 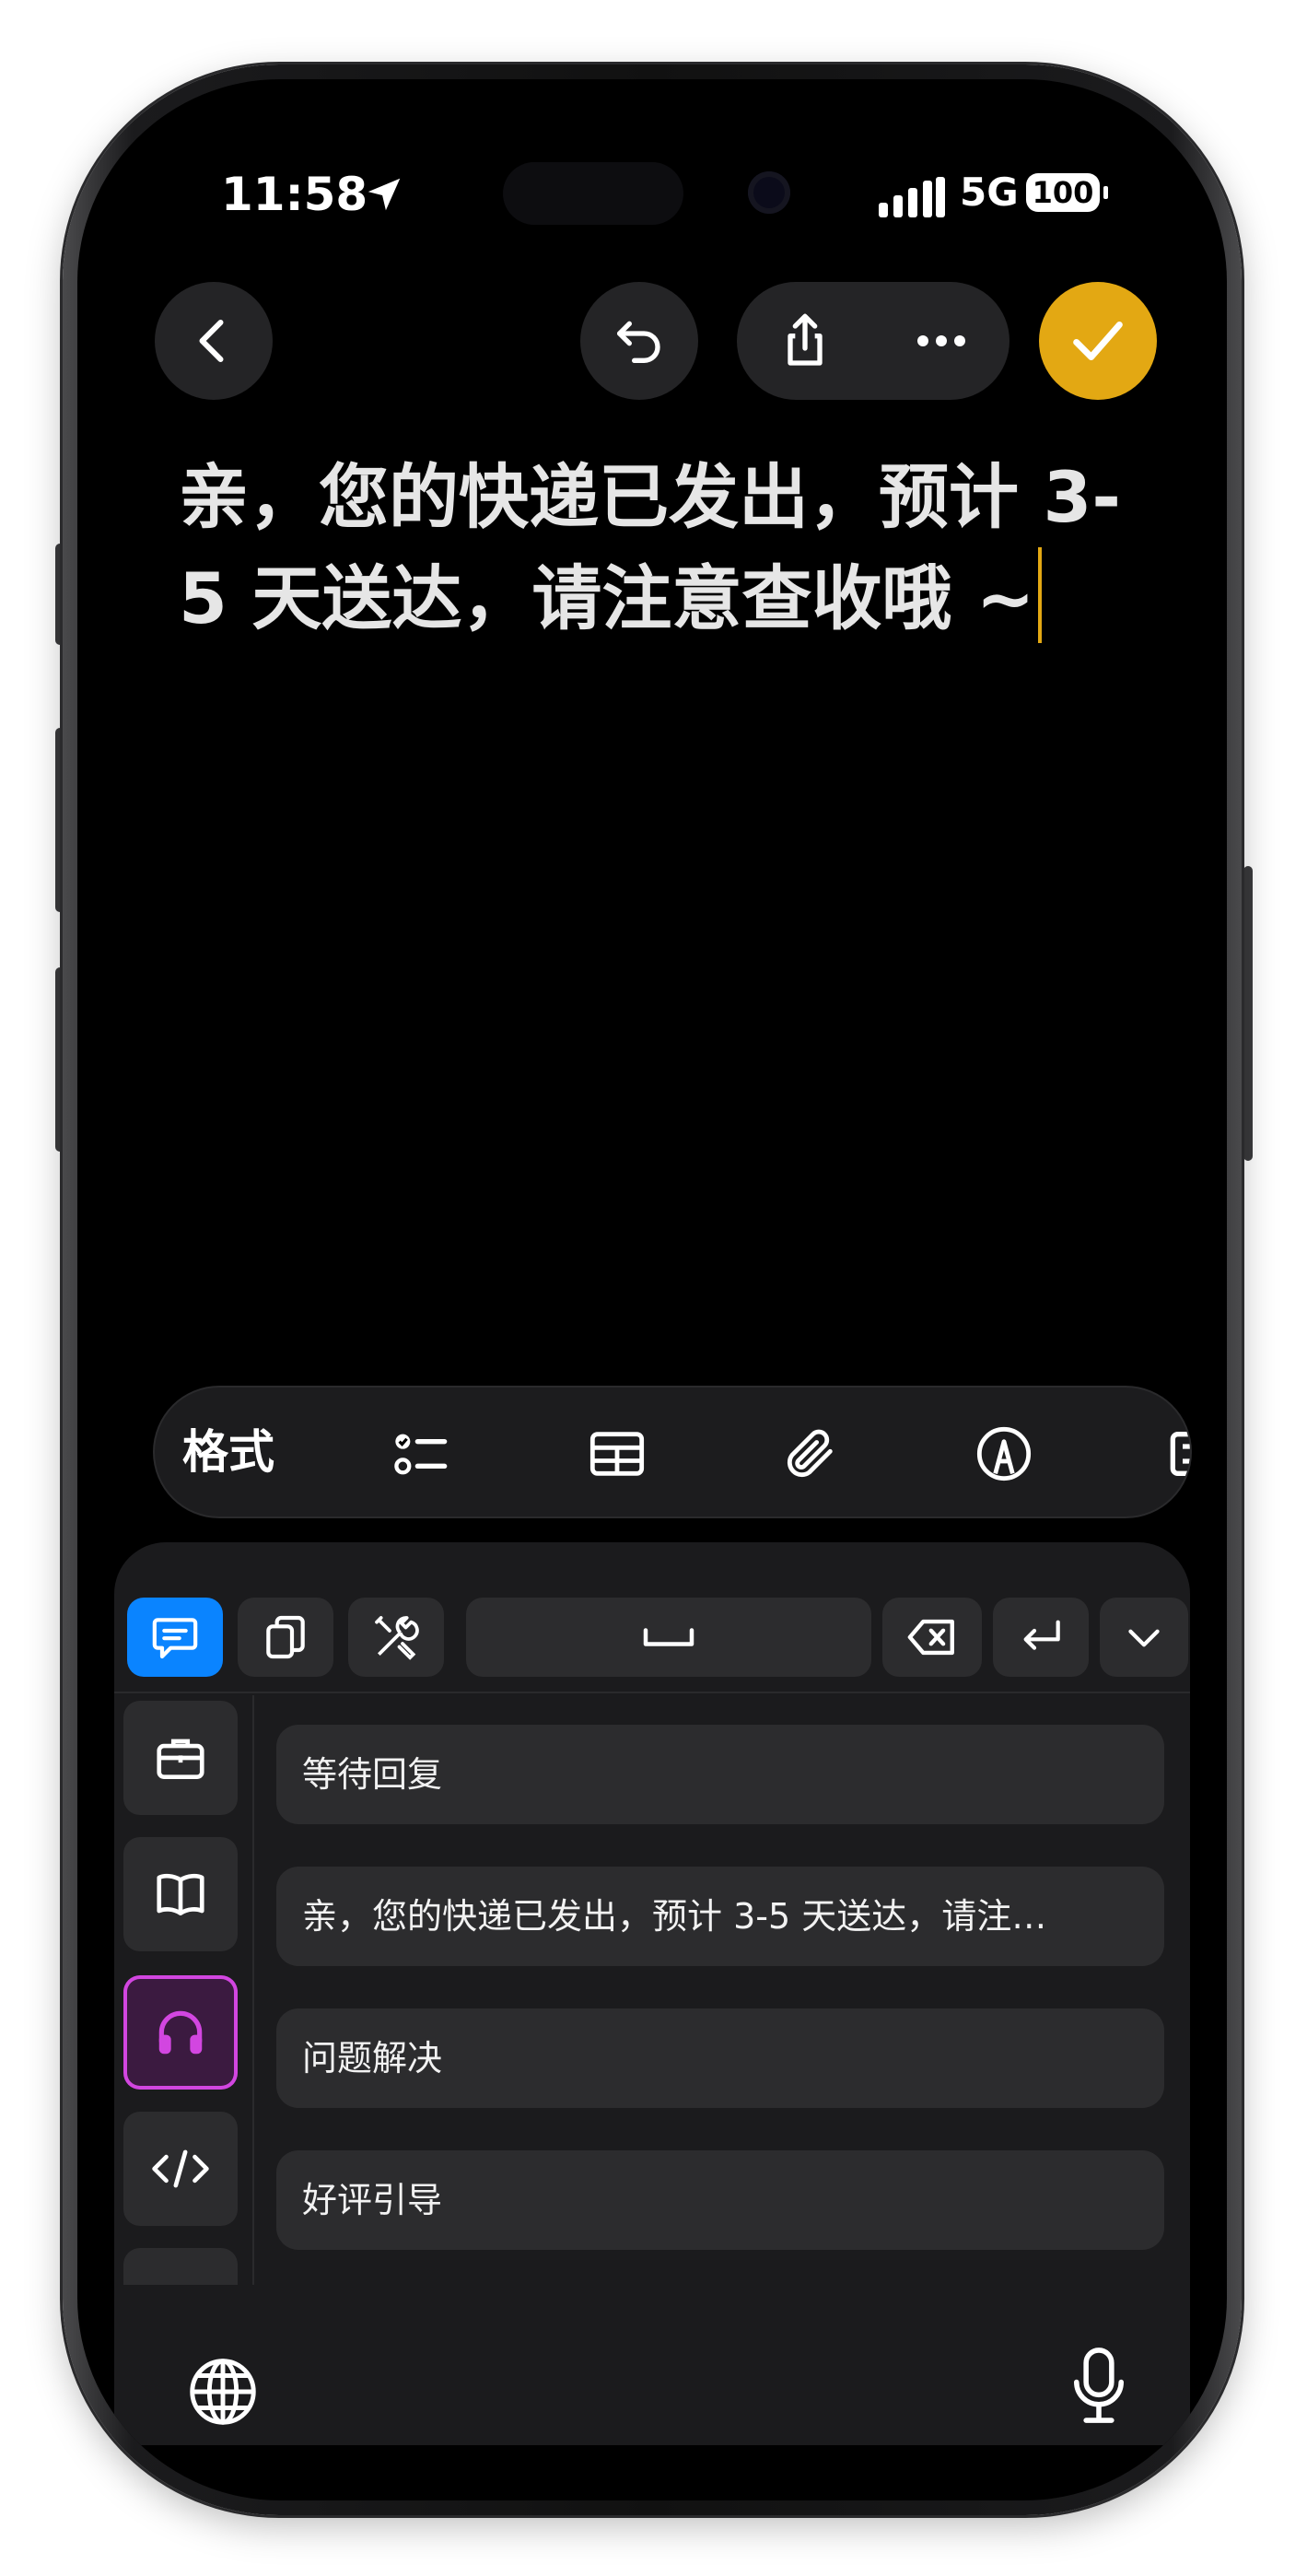 I want to click on chevron-down-icon, so click(x=1144, y=1638).